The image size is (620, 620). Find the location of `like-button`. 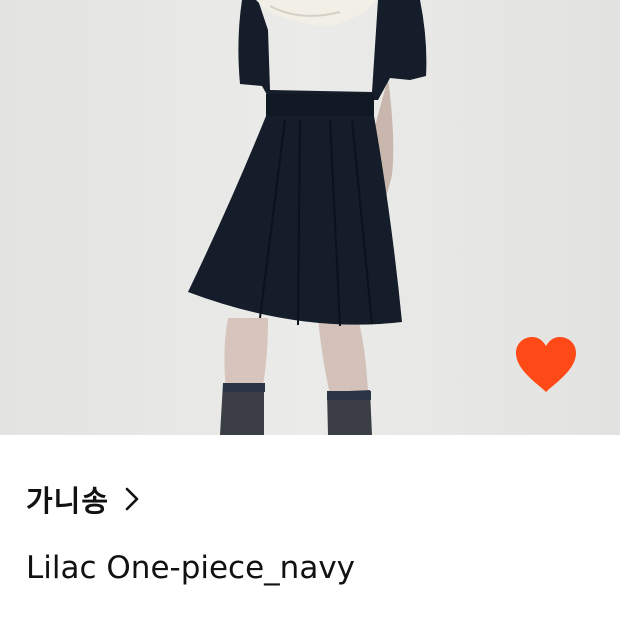

like-button is located at coordinates (546, 365).